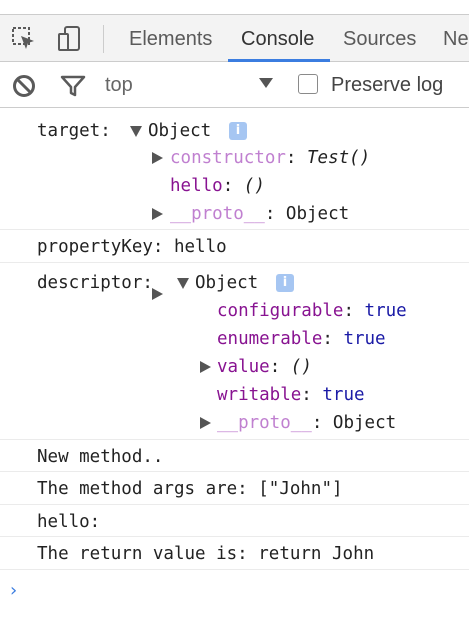 The width and height of the screenshot is (469, 621). What do you see at coordinates (301, 339) in the screenshot?
I see `object-property: enumerable: true` at bounding box center [301, 339].